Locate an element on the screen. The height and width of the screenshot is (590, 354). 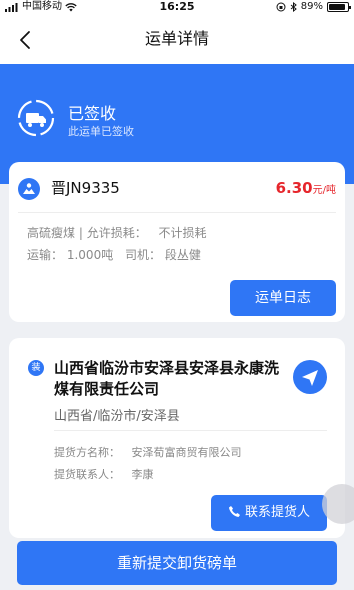
loss-value: 不计损耗 is located at coordinates (182, 233).